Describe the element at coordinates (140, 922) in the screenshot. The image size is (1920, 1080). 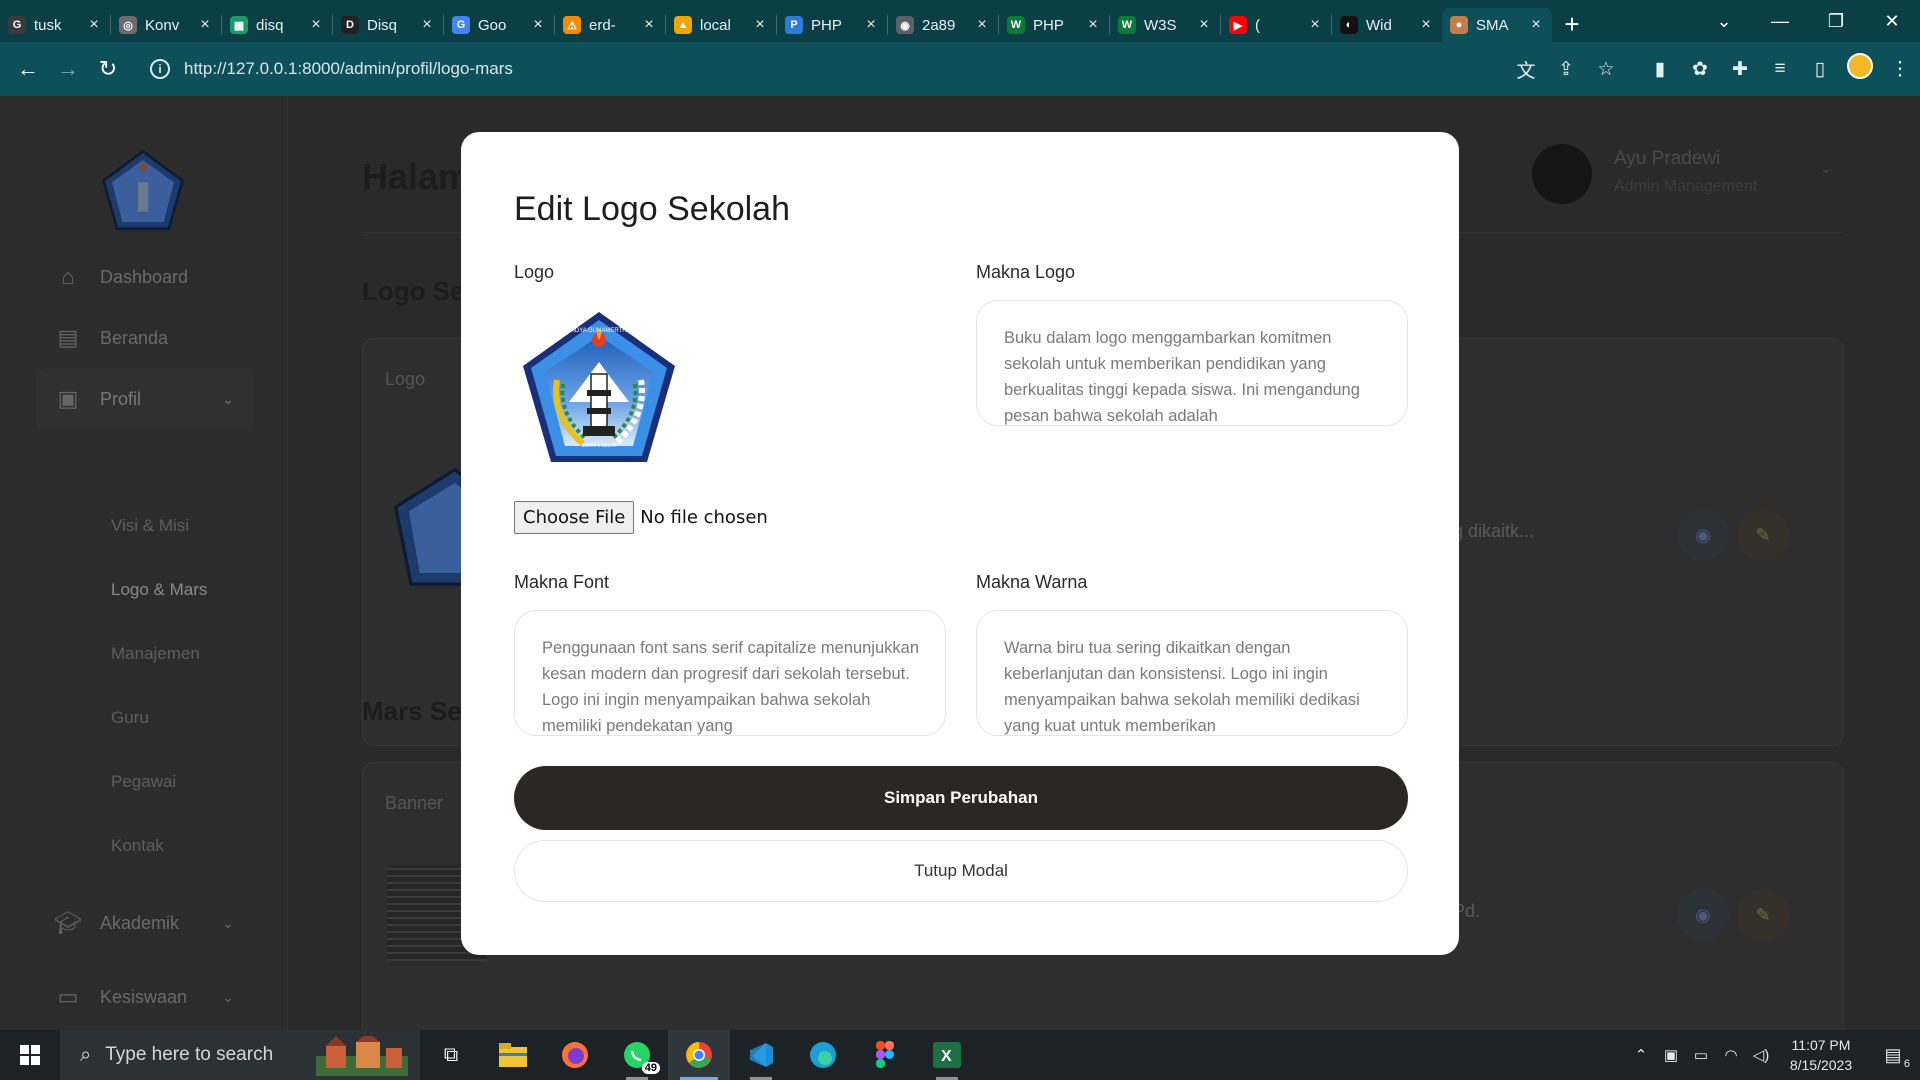
I see `sidebar-item-label: Akademik` at that location.